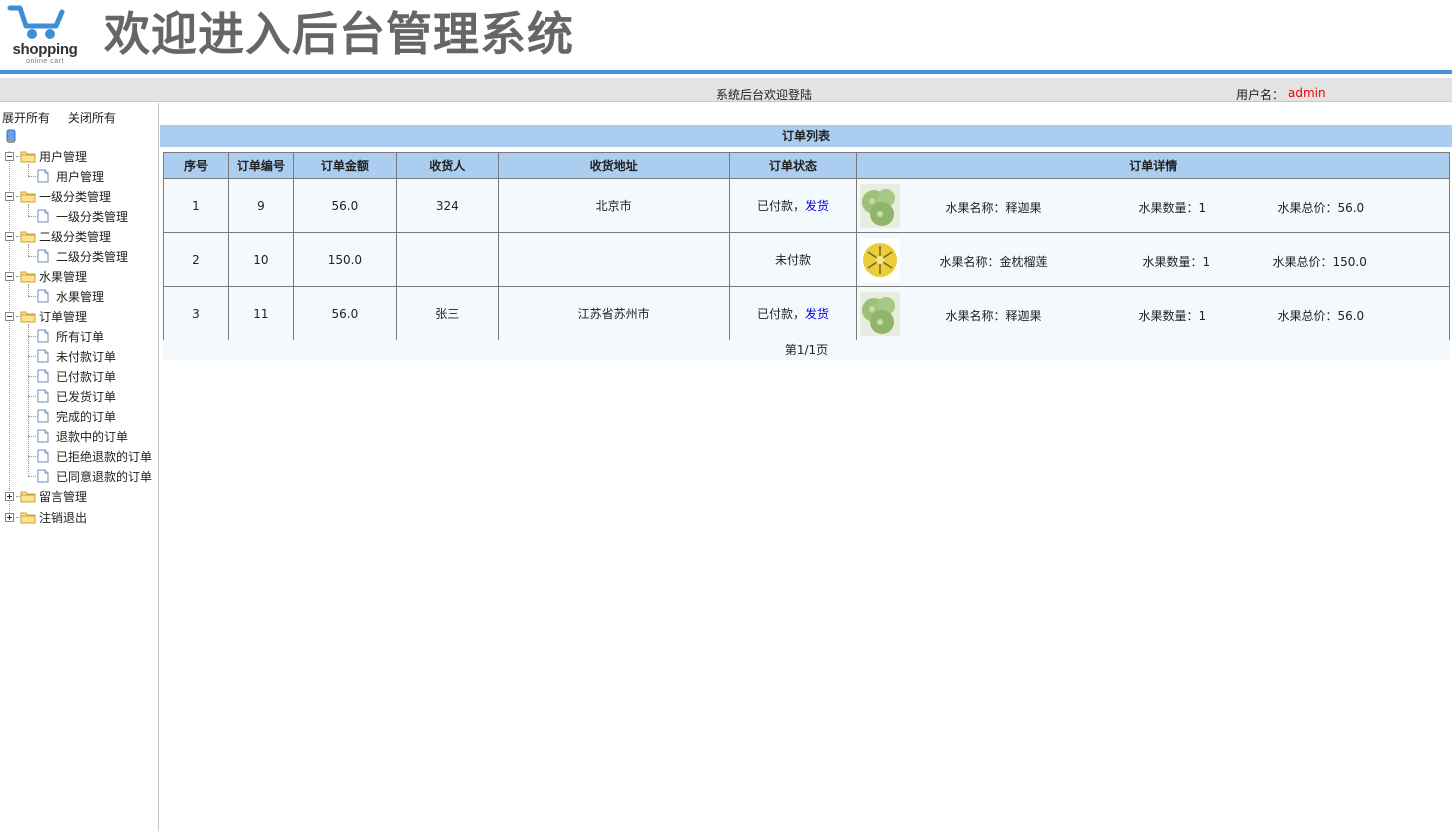 Image resolution: width=1452 pixels, height=831 pixels. Describe the element at coordinates (806, 165) in the screenshot. I see `table-header-row: 序号 订单编号 订单金额 收货人 收货地址 订单状态 订单详情` at that location.